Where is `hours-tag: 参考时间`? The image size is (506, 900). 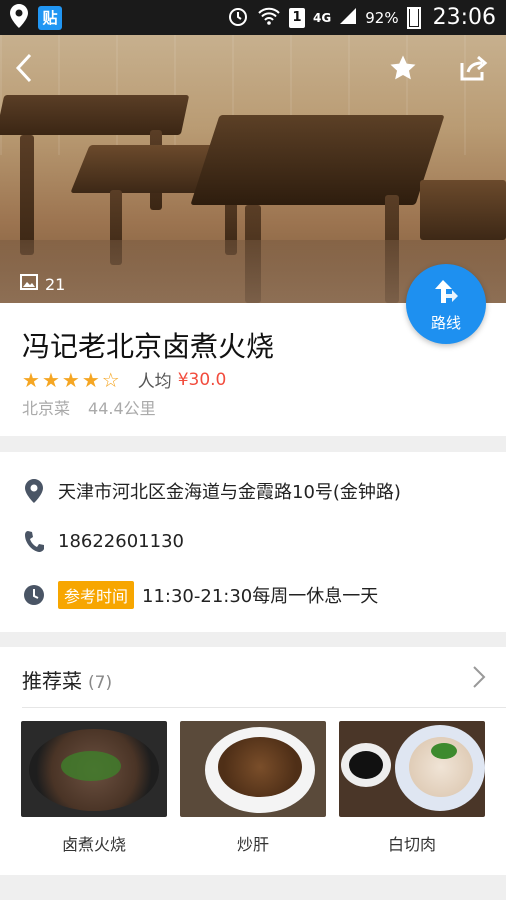 hours-tag: 参考时间 is located at coordinates (96, 595).